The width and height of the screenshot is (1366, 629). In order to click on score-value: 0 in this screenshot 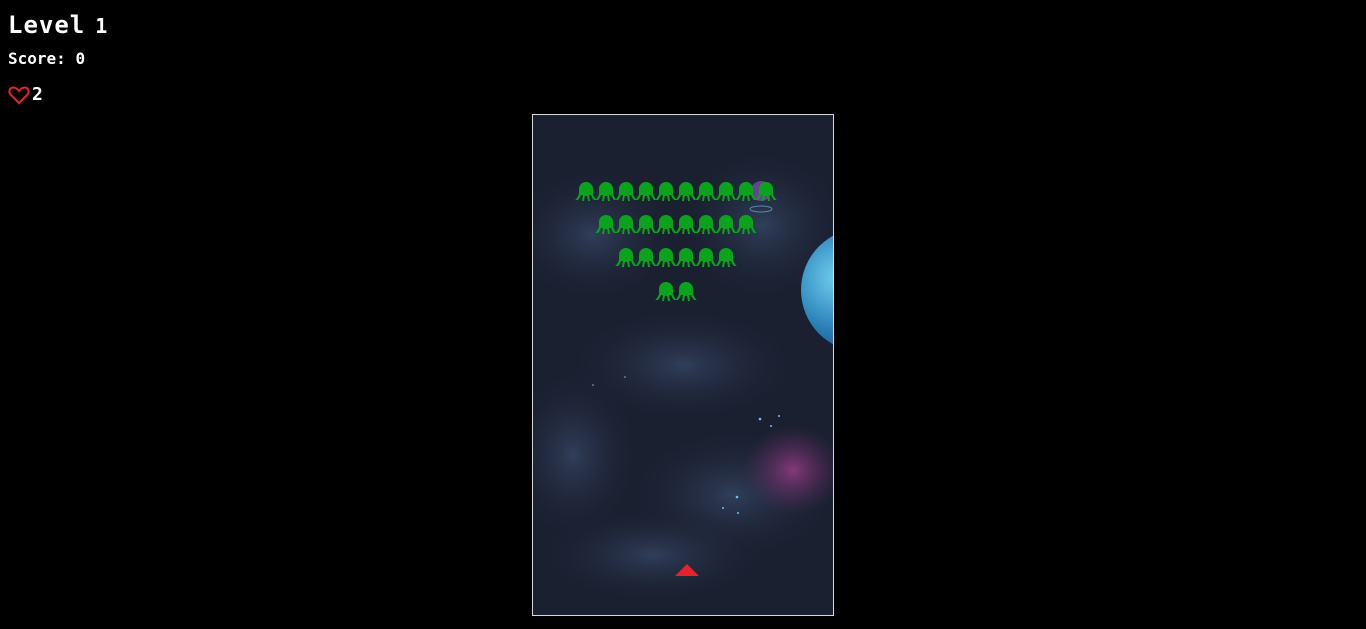, I will do `click(80, 58)`.